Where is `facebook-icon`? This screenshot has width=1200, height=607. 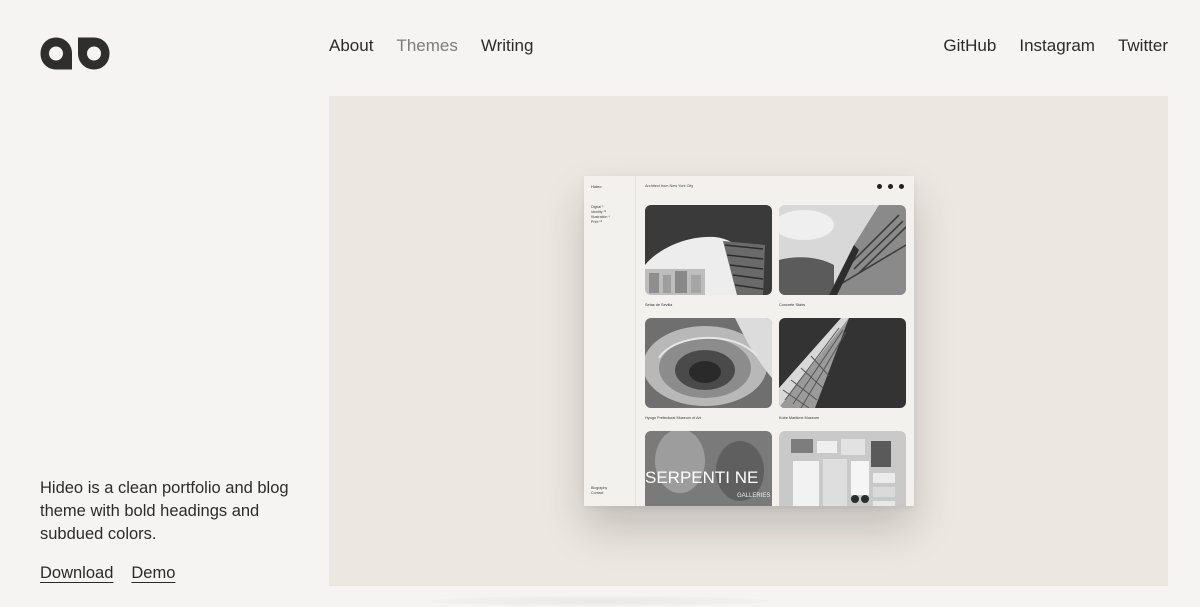
facebook-icon is located at coordinates (901, 186).